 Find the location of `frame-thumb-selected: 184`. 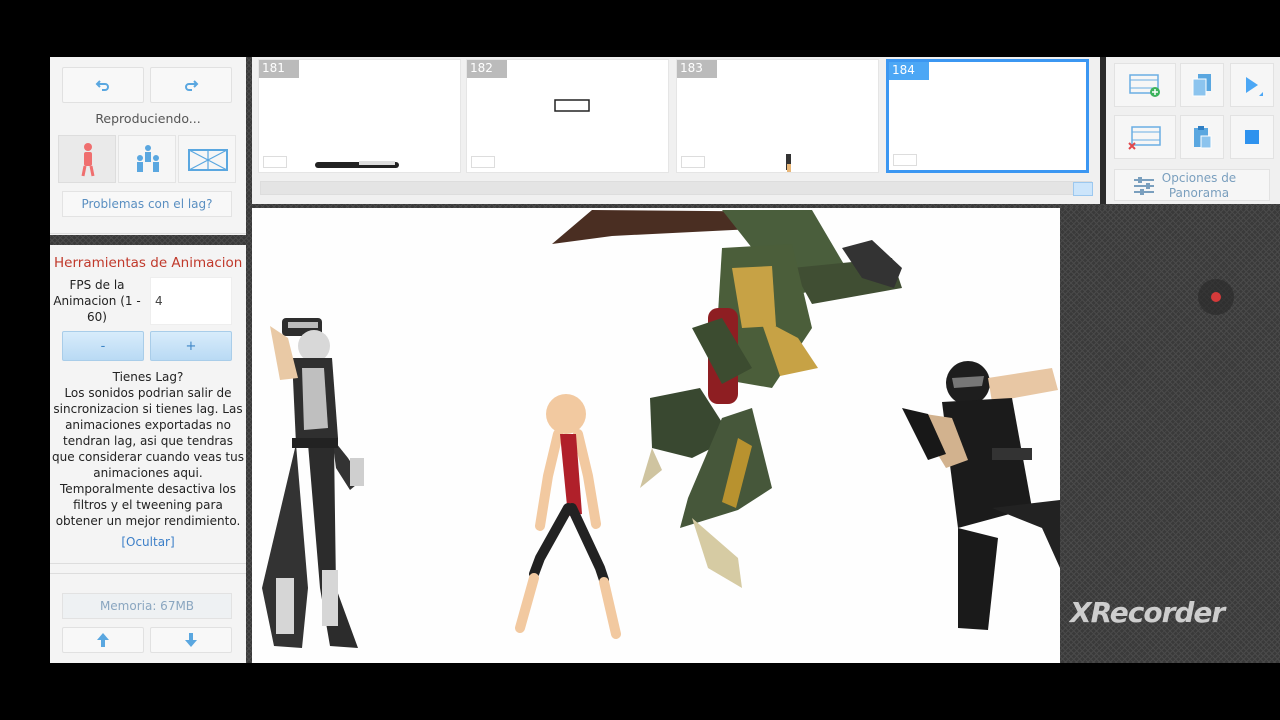

frame-thumb-selected: 184 is located at coordinates (987, 116).